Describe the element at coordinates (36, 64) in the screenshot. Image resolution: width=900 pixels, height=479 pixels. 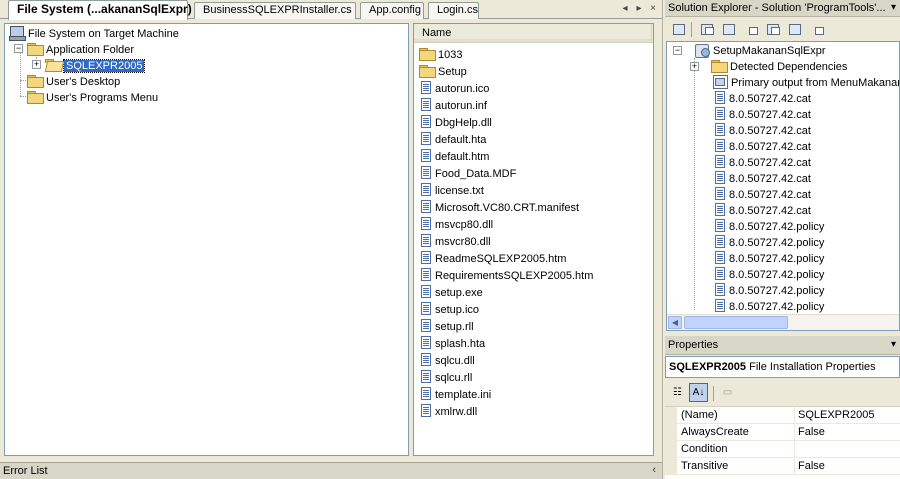
I see `expand-sqlexpr2005-icon: +` at that location.